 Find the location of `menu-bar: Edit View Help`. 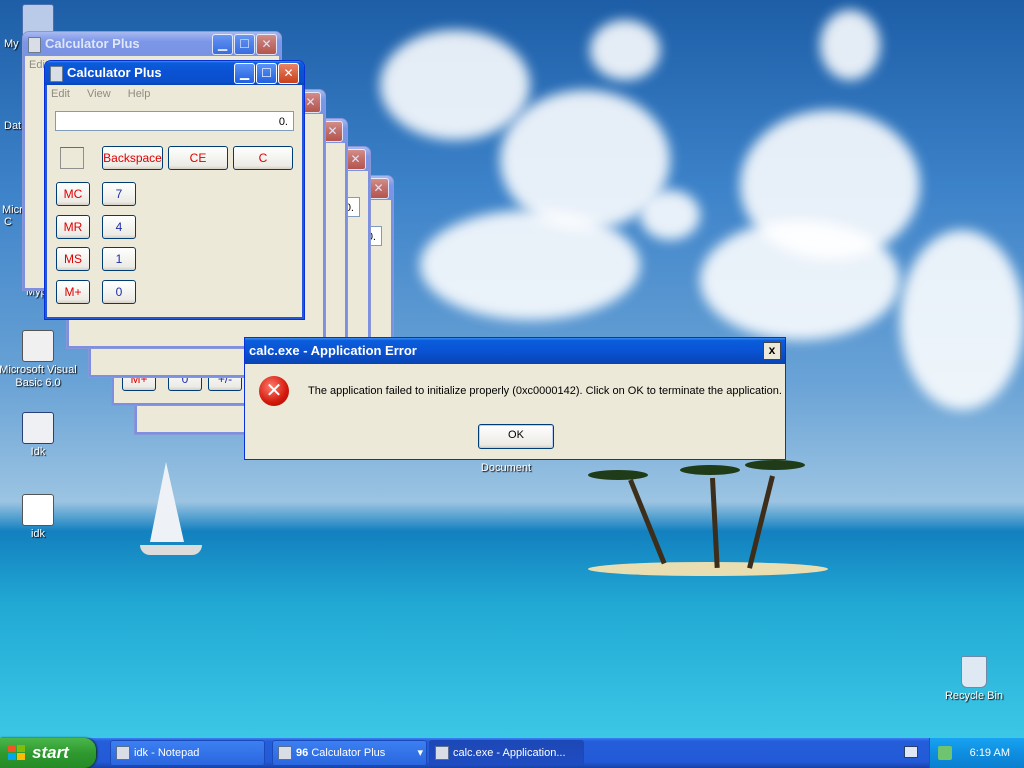

menu-bar: Edit View Help is located at coordinates (174, 94).